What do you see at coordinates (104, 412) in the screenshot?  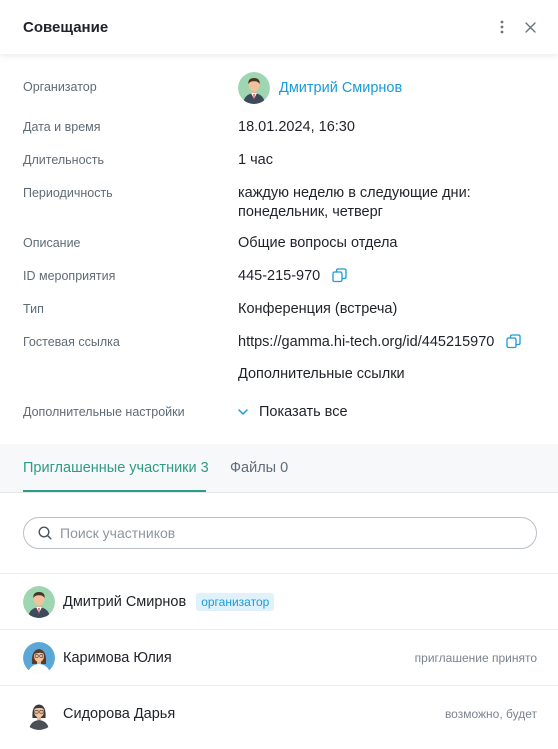 I see `advanced-label: Дополнительные настройки` at bounding box center [104, 412].